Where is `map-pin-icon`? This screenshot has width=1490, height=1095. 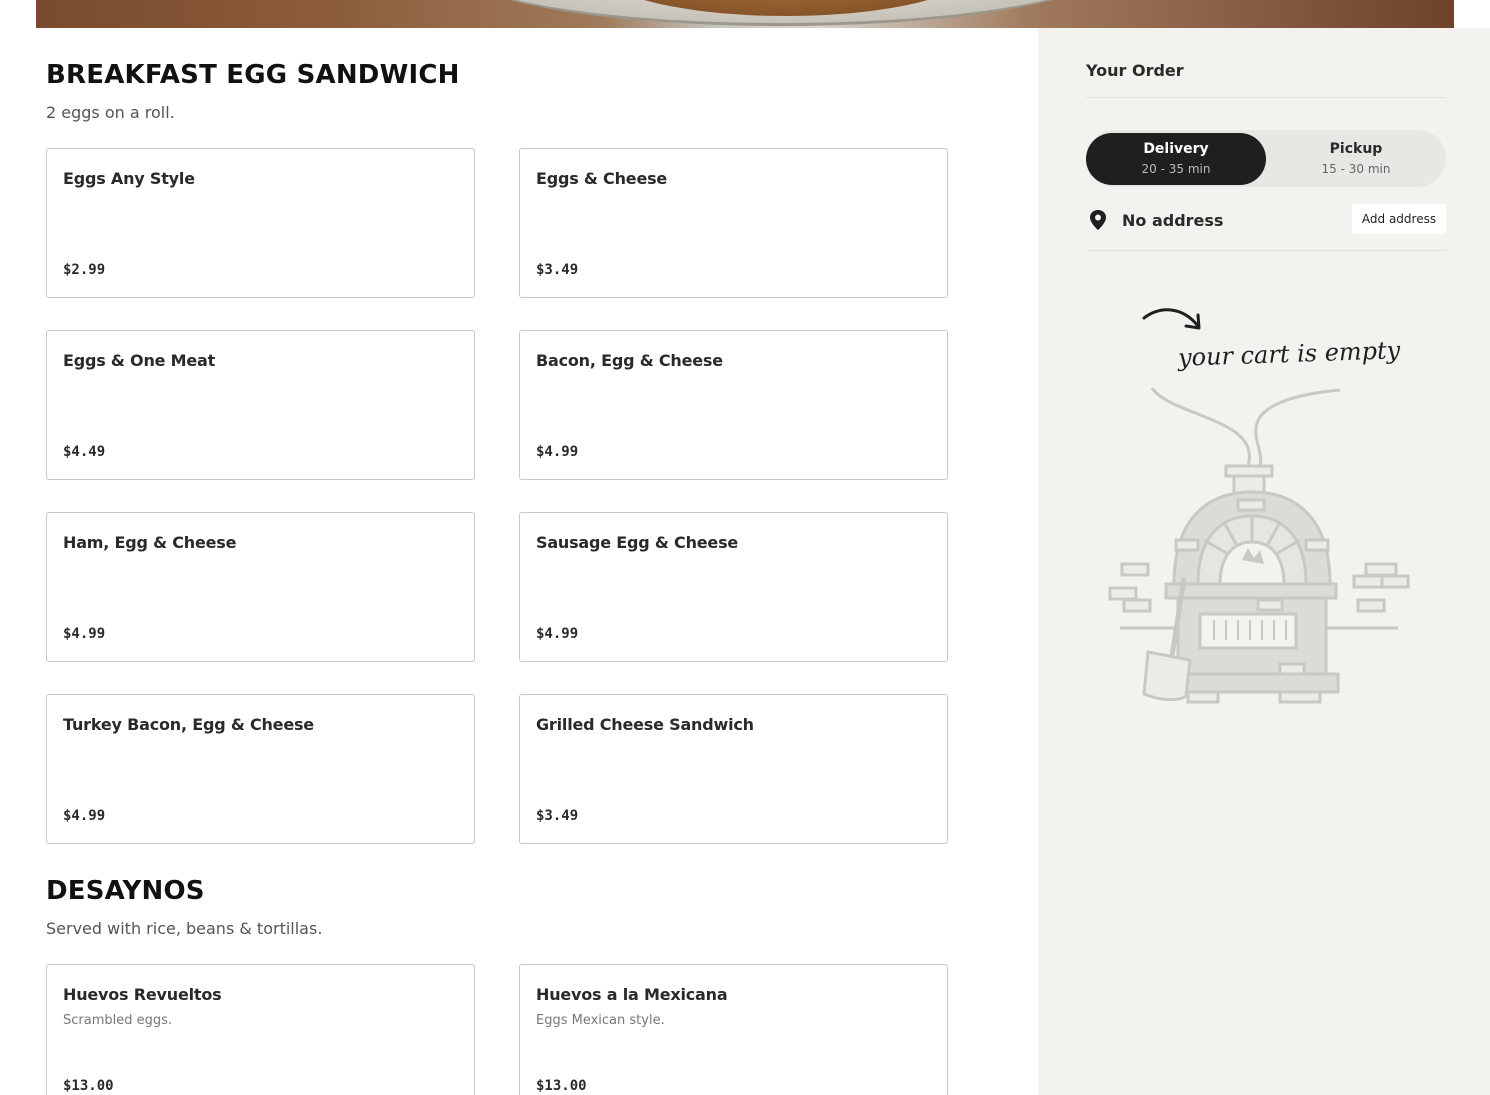 map-pin-icon is located at coordinates (1098, 222).